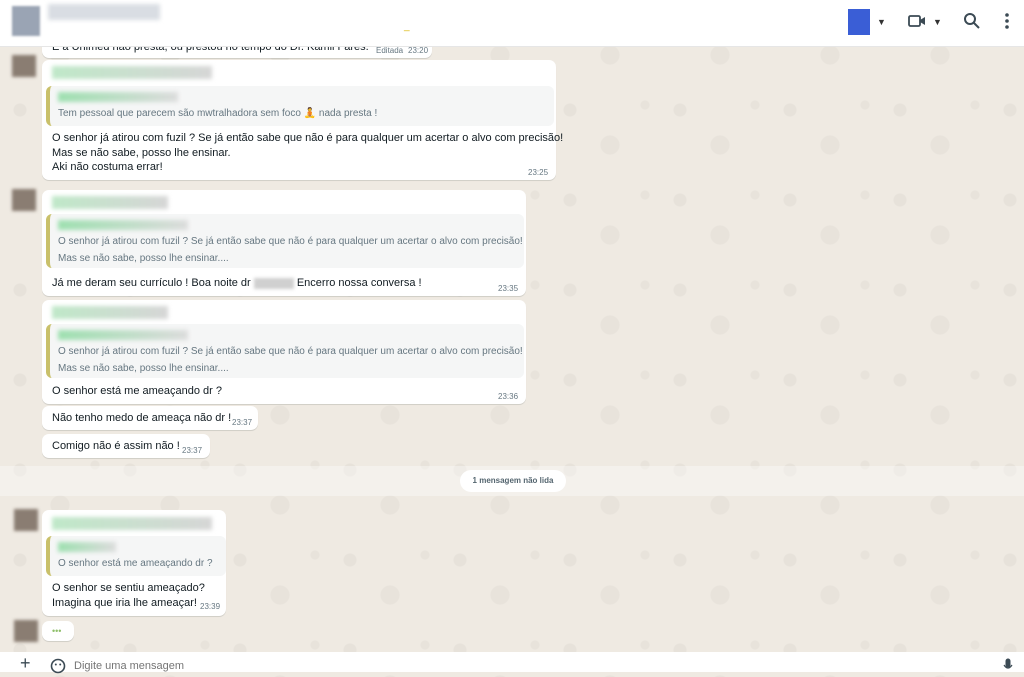  I want to click on quoted-text: O senhor está me ameaçando dr ?, so click(135, 563).